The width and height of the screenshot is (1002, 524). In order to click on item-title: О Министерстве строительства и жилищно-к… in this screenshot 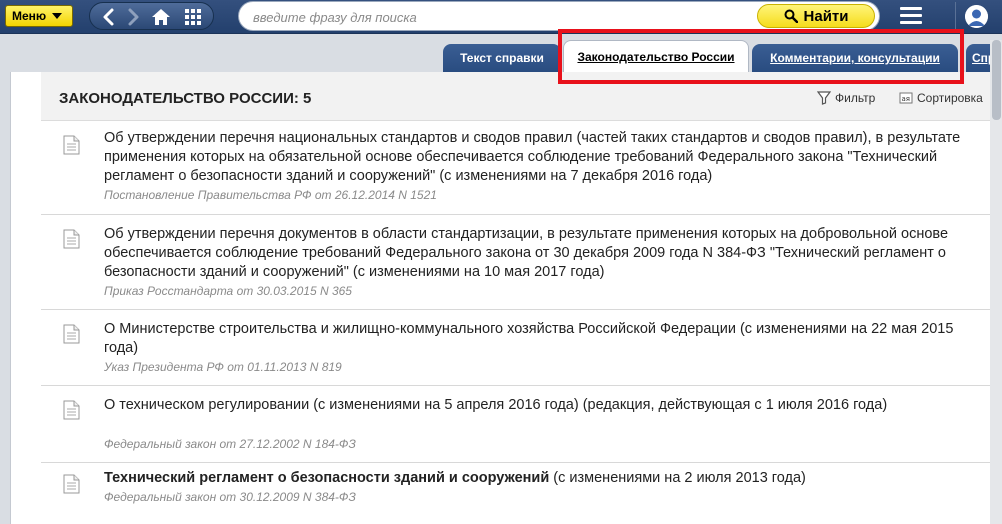, I will do `click(534, 339)`.